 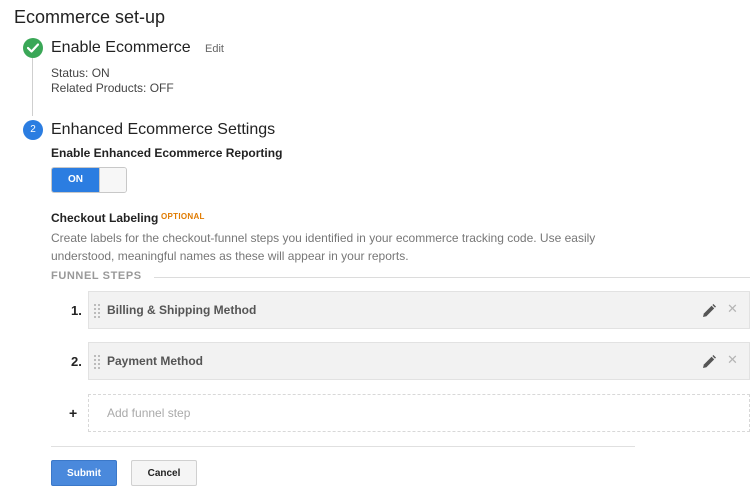 I want to click on enhanced-reporting-toggle: ON, so click(x=89, y=180).